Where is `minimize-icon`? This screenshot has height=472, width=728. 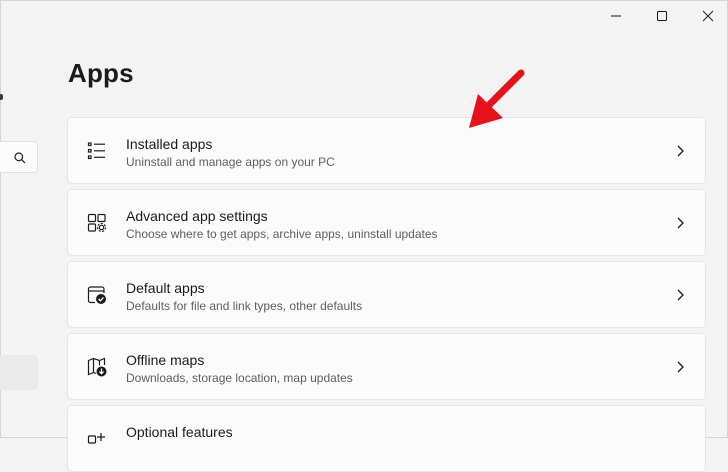 minimize-icon is located at coordinates (616, 16).